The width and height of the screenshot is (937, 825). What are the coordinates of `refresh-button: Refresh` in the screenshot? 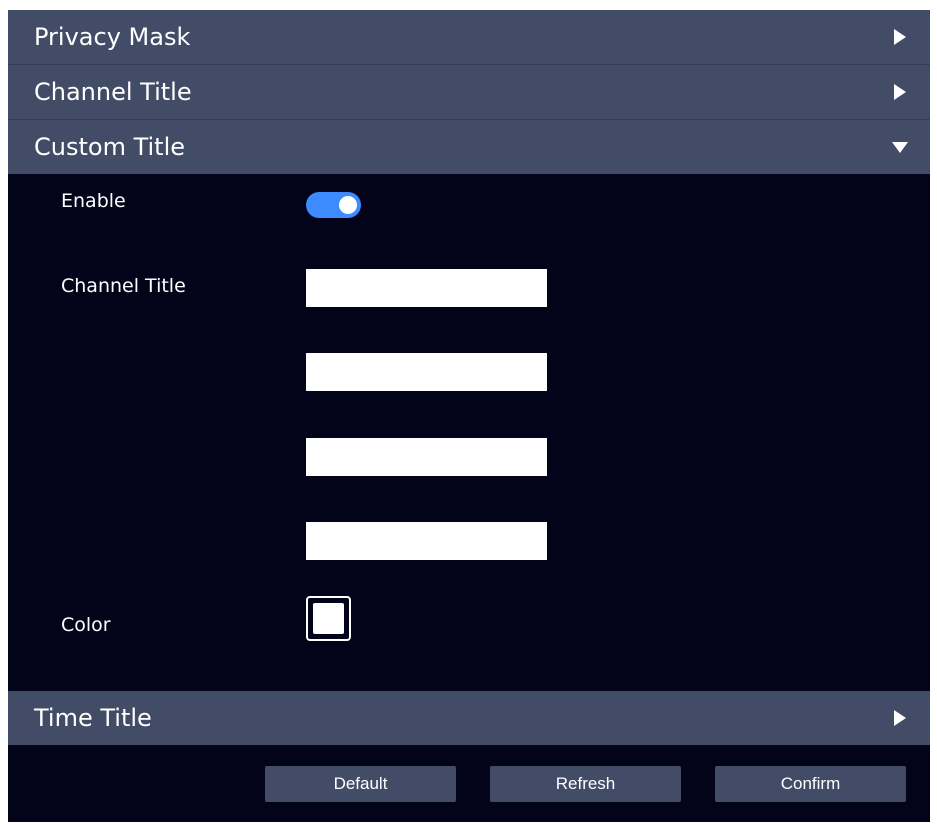 It's located at (585, 784).